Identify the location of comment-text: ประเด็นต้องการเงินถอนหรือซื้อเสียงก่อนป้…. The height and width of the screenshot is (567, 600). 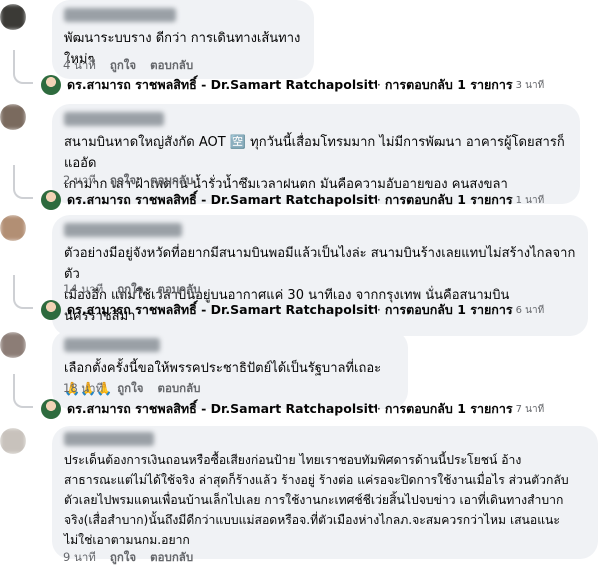
(316, 500).